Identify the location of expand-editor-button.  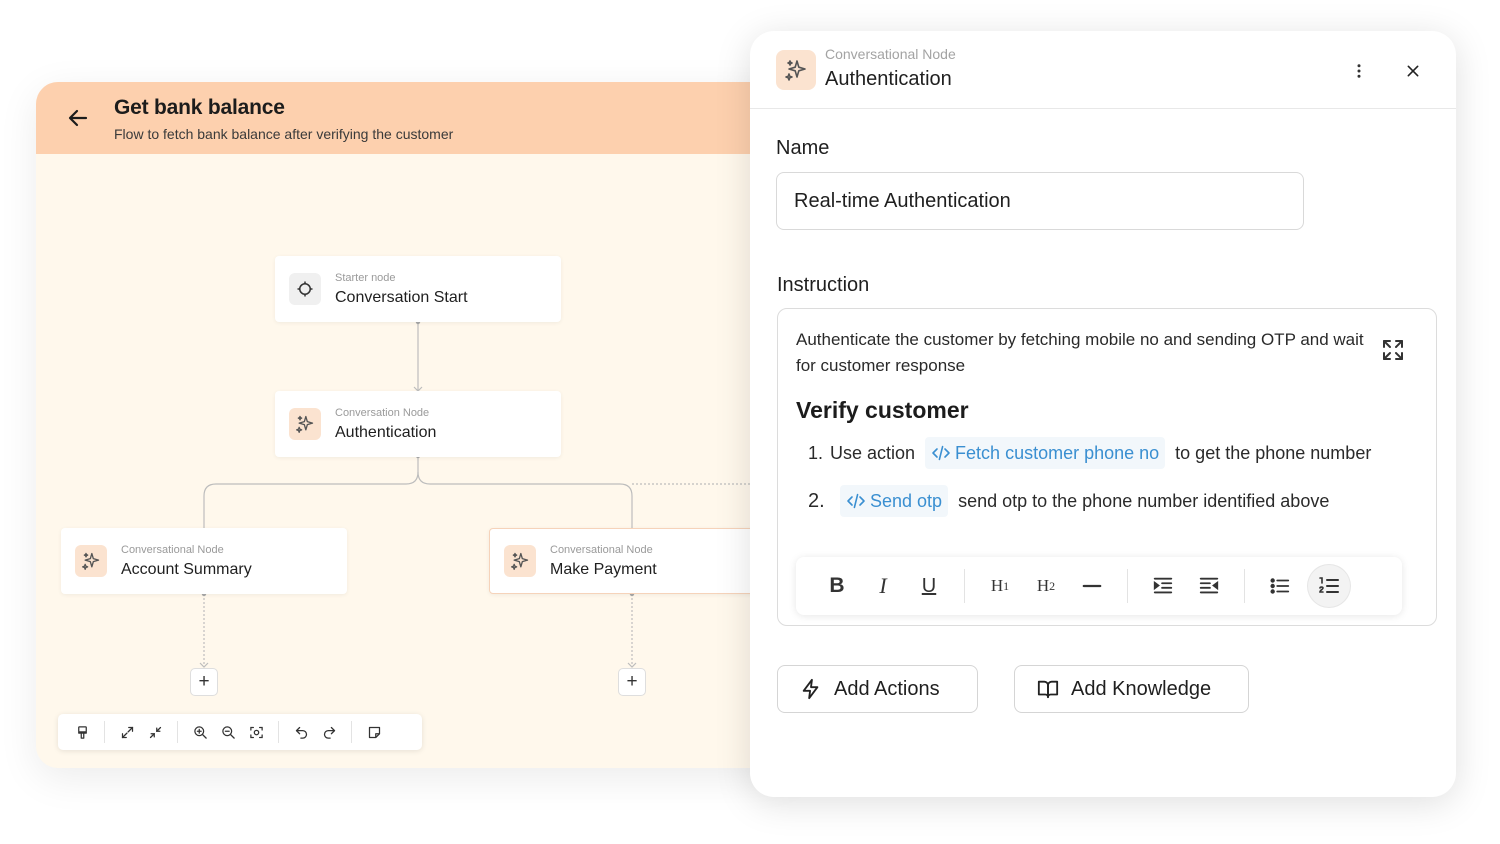
(1393, 350).